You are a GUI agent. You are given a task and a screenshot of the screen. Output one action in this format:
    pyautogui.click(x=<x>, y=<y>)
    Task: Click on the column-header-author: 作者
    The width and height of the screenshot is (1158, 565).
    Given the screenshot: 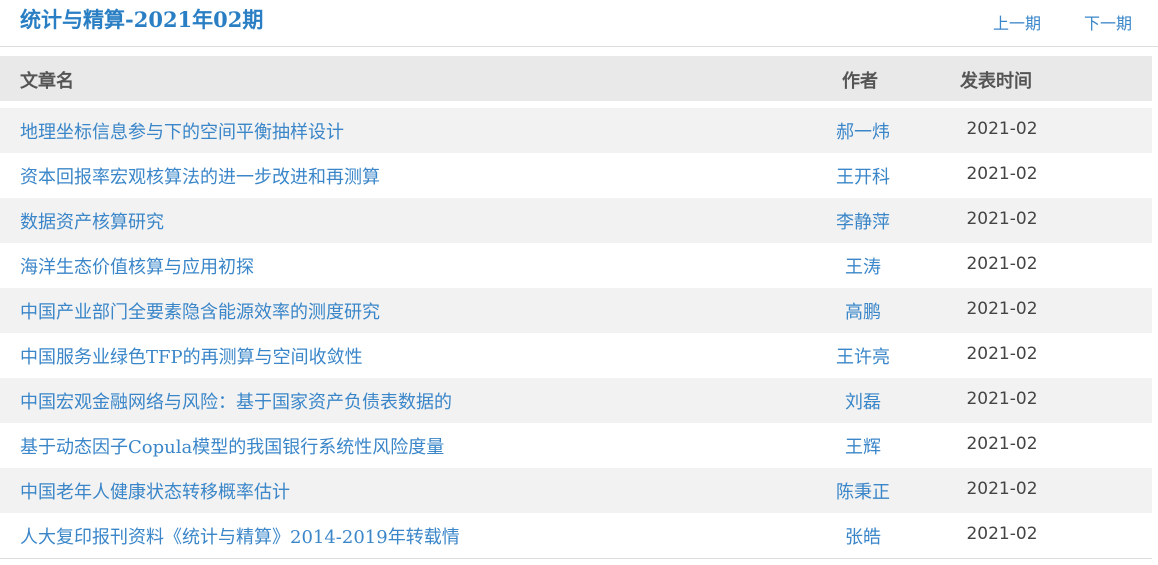 What is the action you would take?
    pyautogui.click(x=860, y=81)
    